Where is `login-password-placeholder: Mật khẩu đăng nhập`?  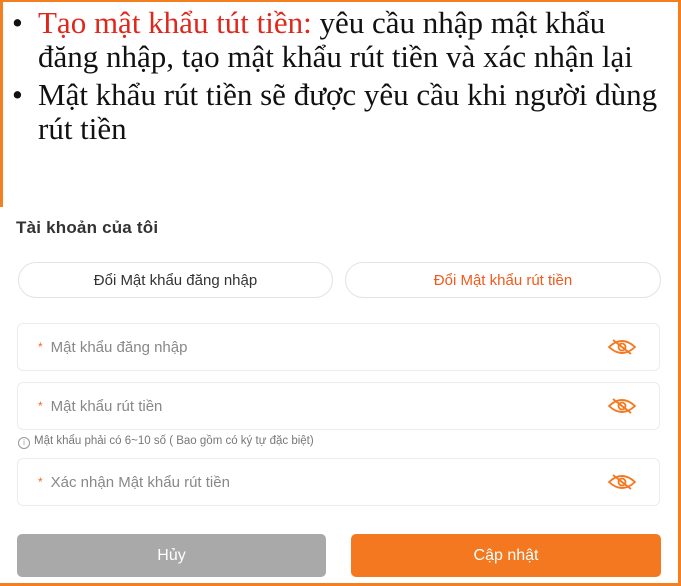
login-password-placeholder: Mật khẩu đăng nhập is located at coordinates (119, 347).